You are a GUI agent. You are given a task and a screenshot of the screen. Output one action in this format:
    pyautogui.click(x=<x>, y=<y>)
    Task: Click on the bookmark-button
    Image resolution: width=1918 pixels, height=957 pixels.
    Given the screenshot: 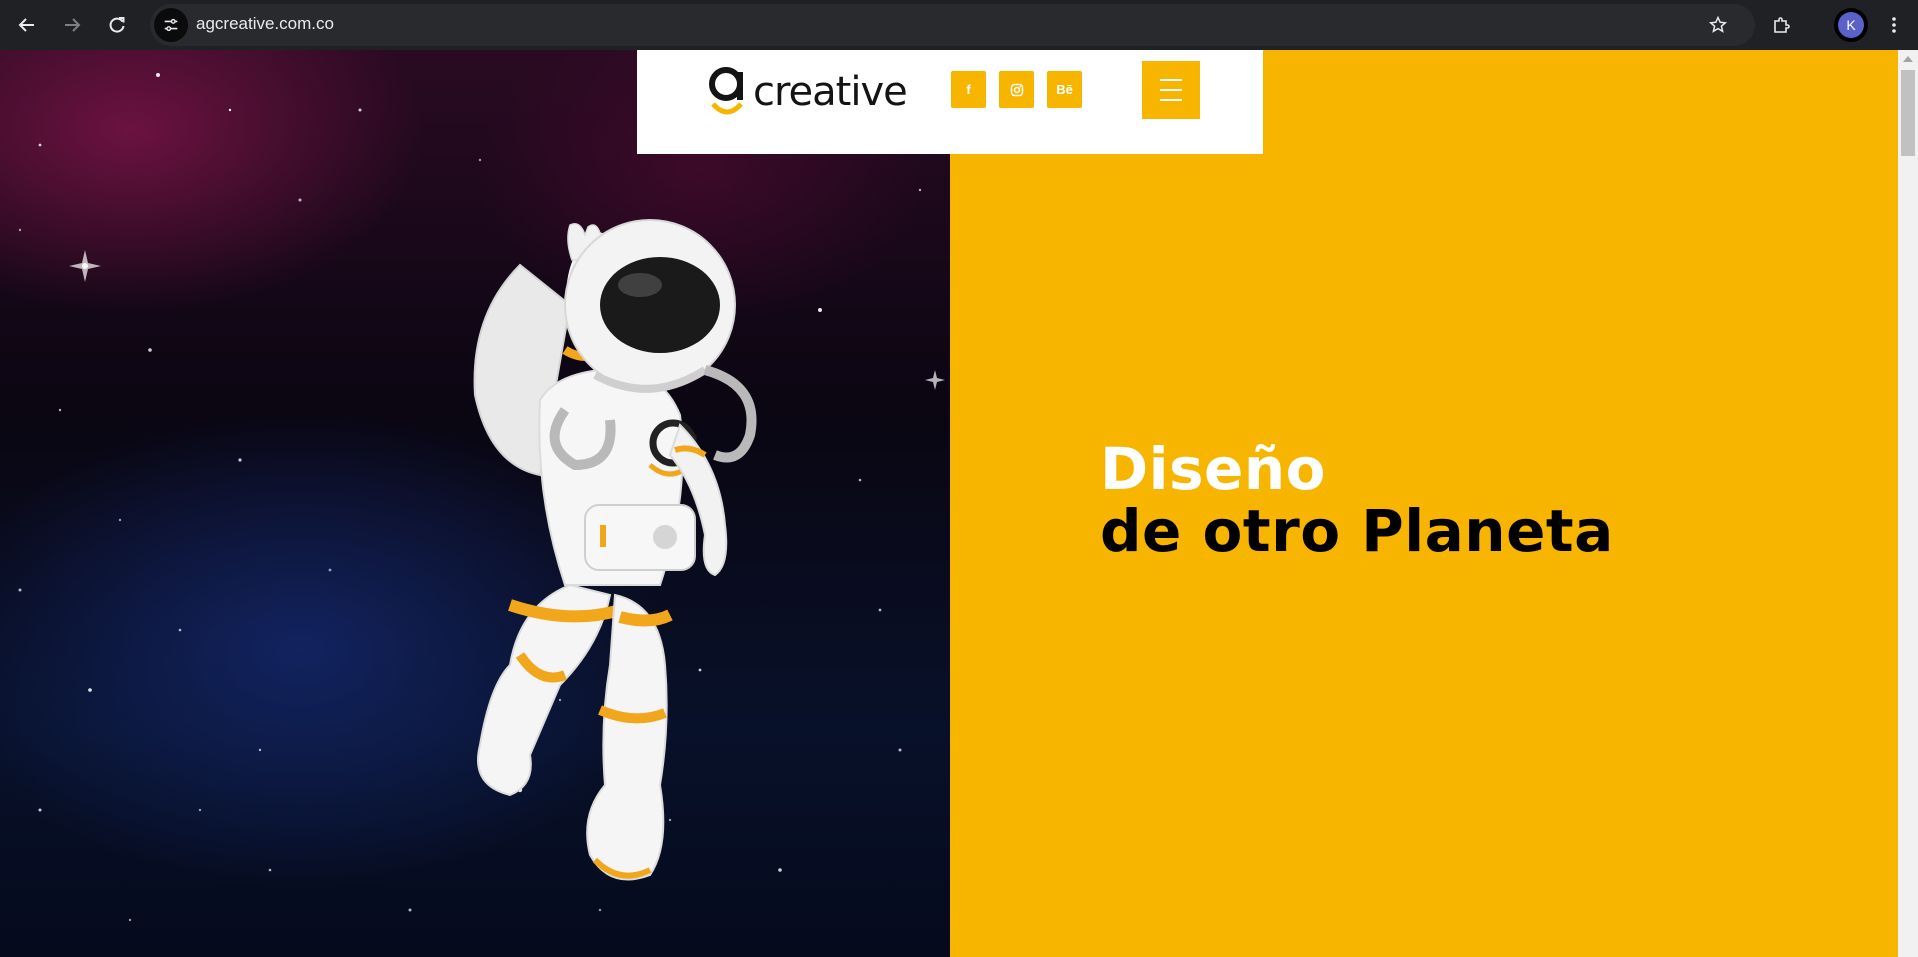 What is the action you would take?
    pyautogui.click(x=1718, y=25)
    